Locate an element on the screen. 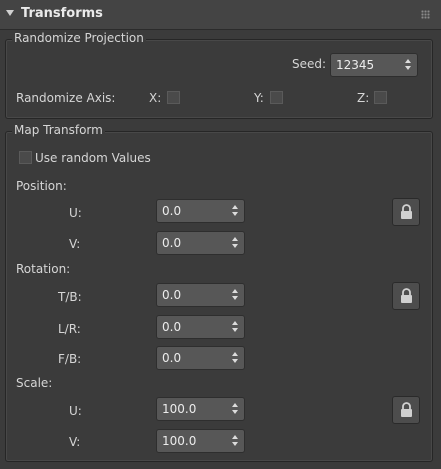 The image size is (441, 469). rotation-tb-value: 0.0 is located at coordinates (171, 295).